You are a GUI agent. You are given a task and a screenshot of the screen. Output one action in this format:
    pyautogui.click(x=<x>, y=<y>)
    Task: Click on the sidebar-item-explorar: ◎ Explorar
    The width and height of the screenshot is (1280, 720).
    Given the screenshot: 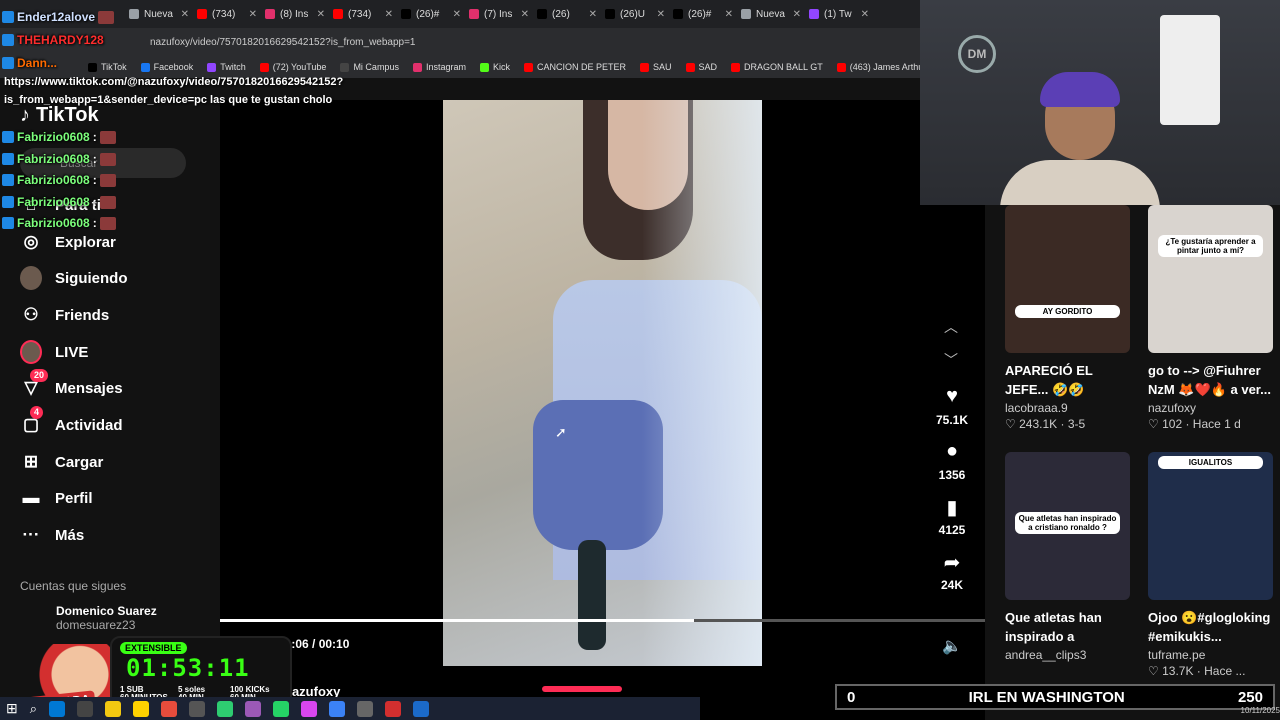 What is the action you would take?
    pyautogui.click(x=68, y=242)
    